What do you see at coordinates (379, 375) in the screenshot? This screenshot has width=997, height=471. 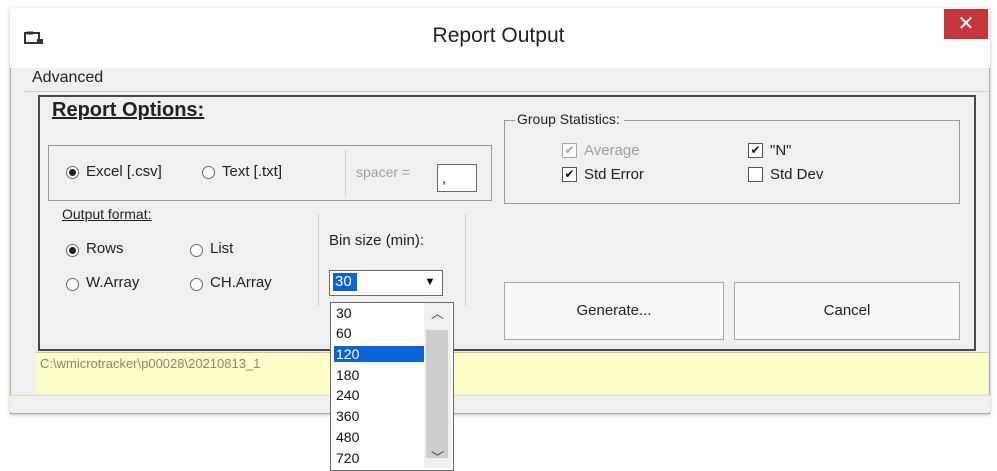 I see `dropdown-option: 180` at bounding box center [379, 375].